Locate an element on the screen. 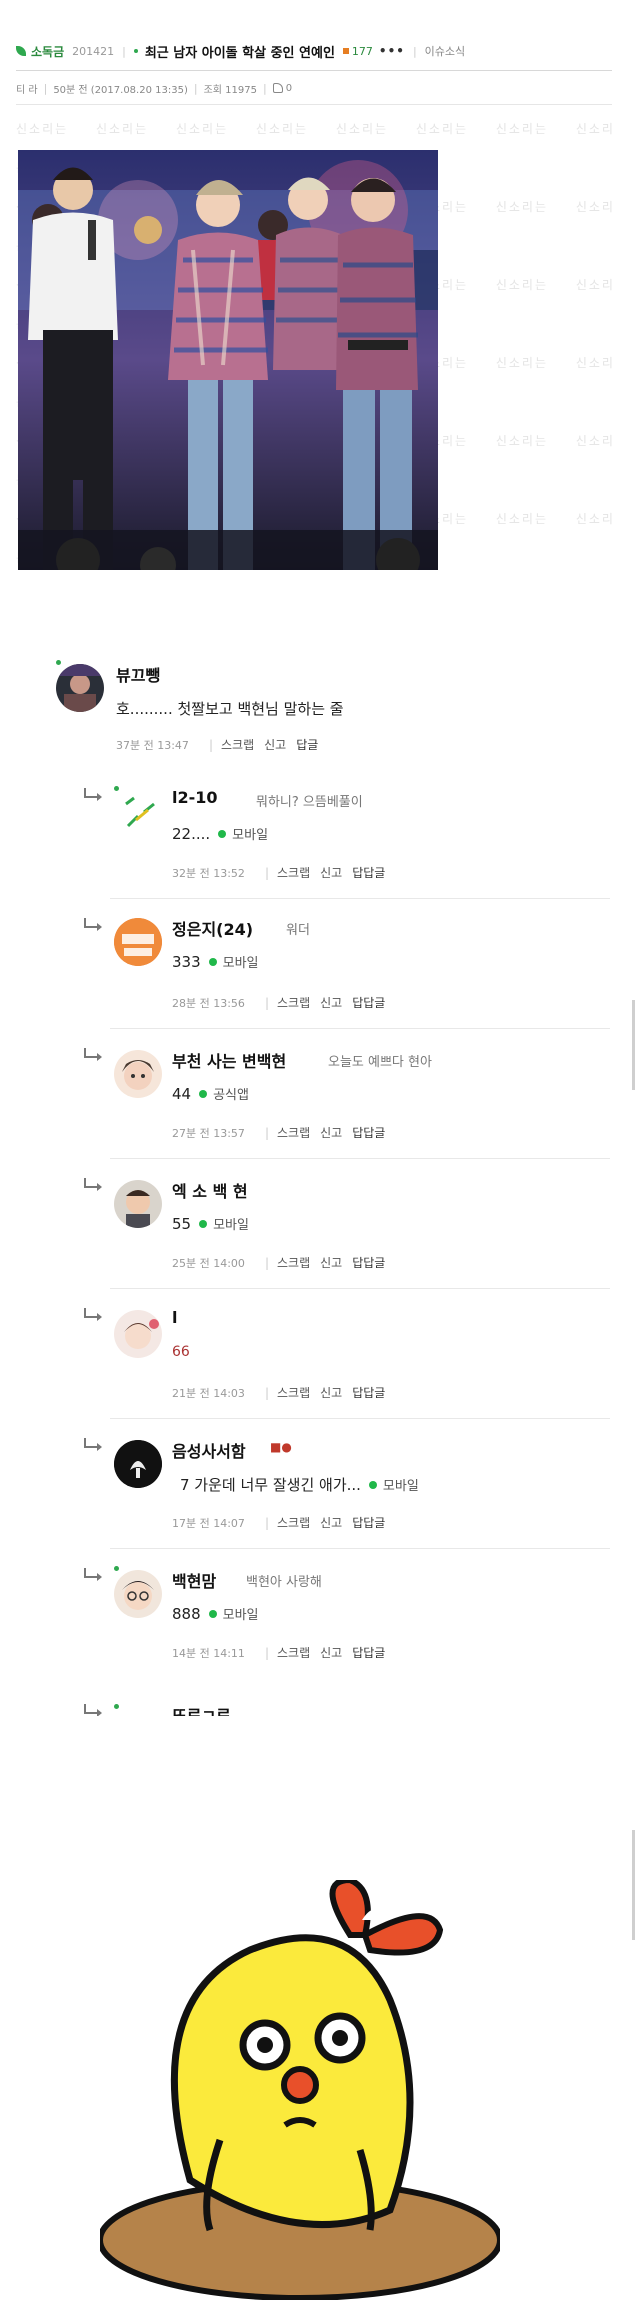 This screenshot has height=2318, width=640. scrollbar-thumb is located at coordinates (633, 1045).